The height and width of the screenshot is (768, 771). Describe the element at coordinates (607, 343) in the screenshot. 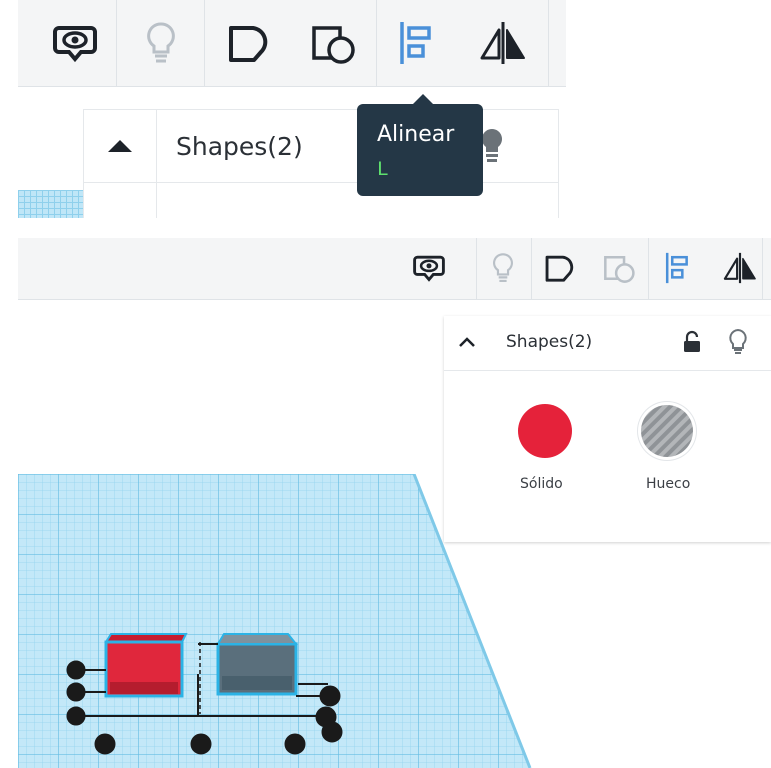

I see `inspector-header` at that location.